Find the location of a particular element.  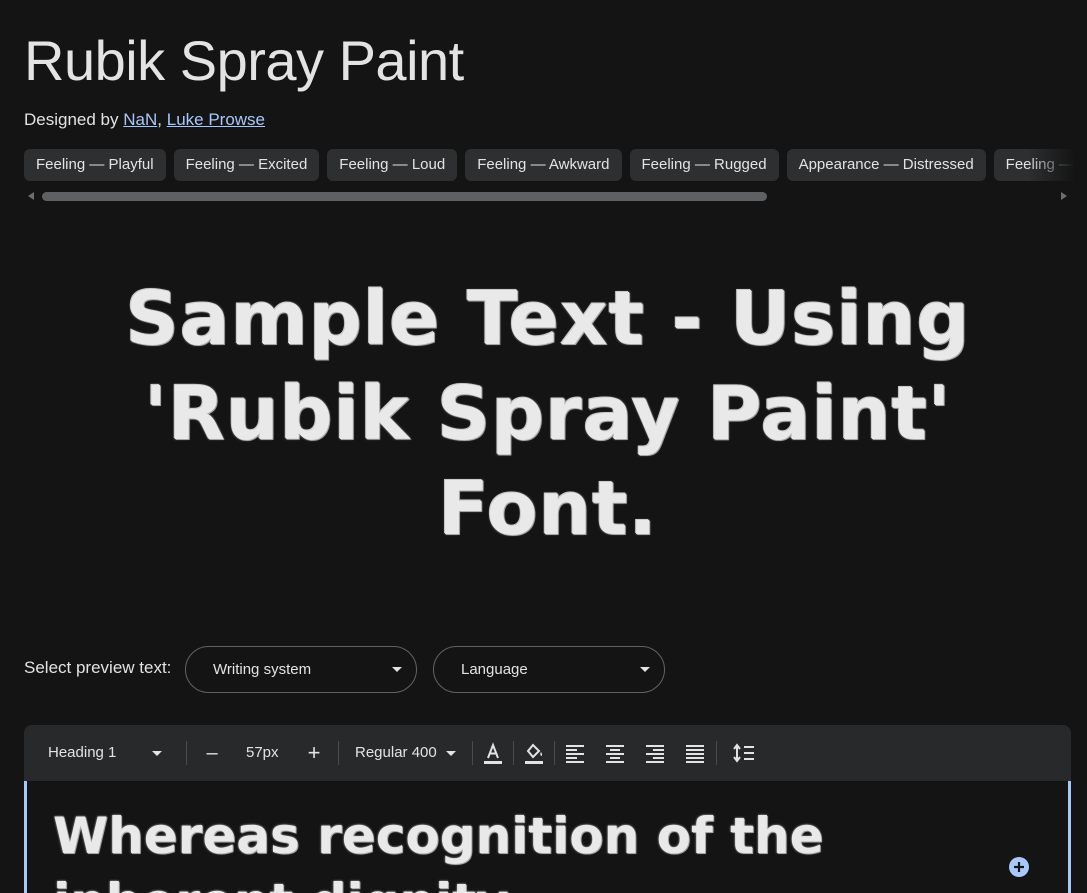

designer-credits: Designed by NaN, Luke Prowse is located at coordinates (144, 120).